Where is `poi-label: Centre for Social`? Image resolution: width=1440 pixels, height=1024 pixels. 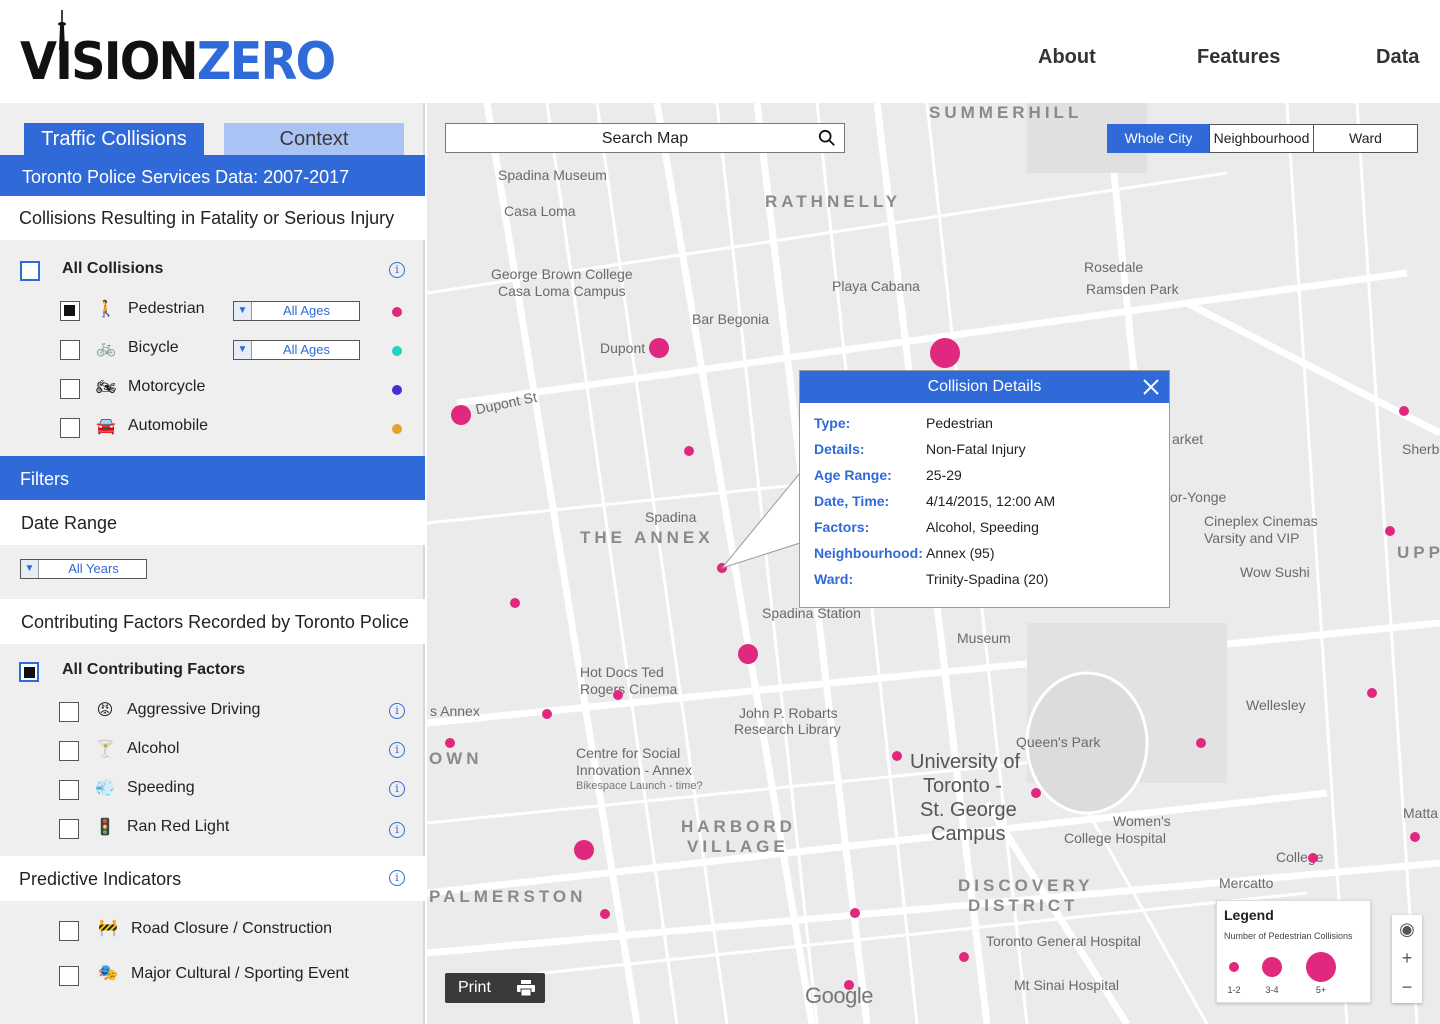 poi-label: Centre for Social is located at coordinates (628, 753).